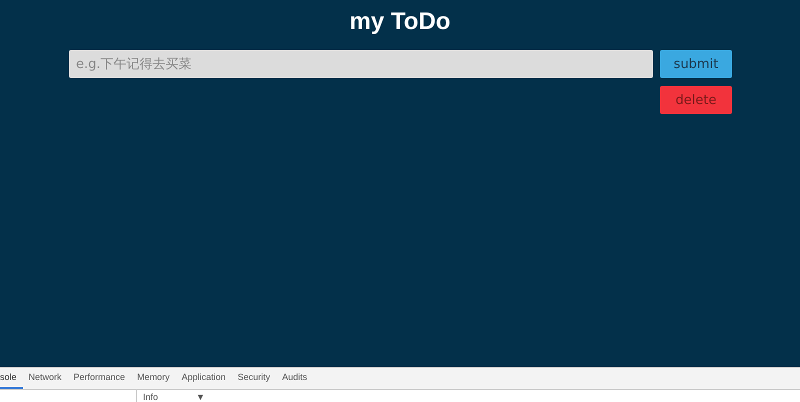 This screenshot has height=402, width=800. Describe the element at coordinates (100, 378) in the screenshot. I see `devtools-tab: Performance` at that location.